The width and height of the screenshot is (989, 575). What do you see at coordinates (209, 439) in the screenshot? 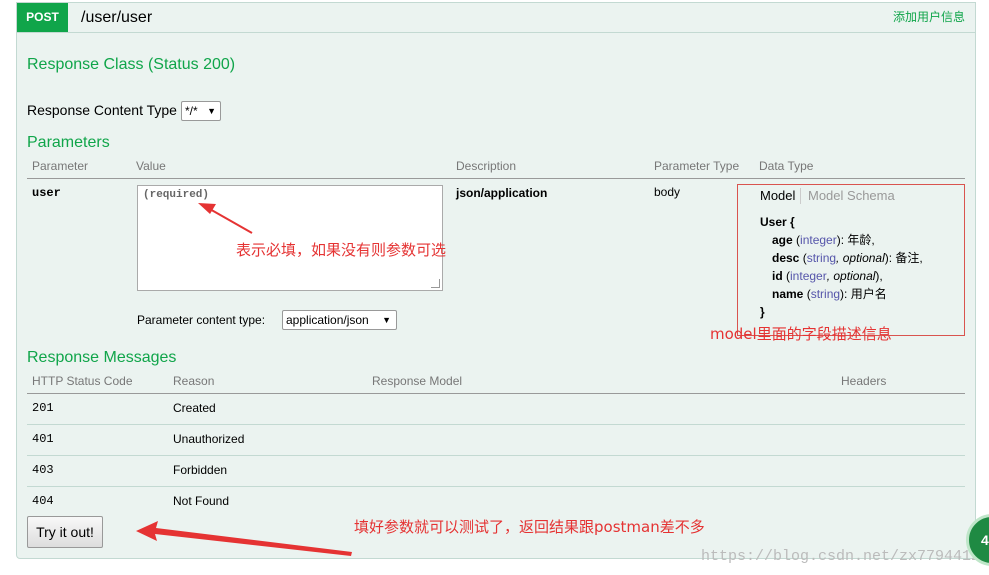
I see `table-row-reason: Unauthorized` at bounding box center [209, 439].